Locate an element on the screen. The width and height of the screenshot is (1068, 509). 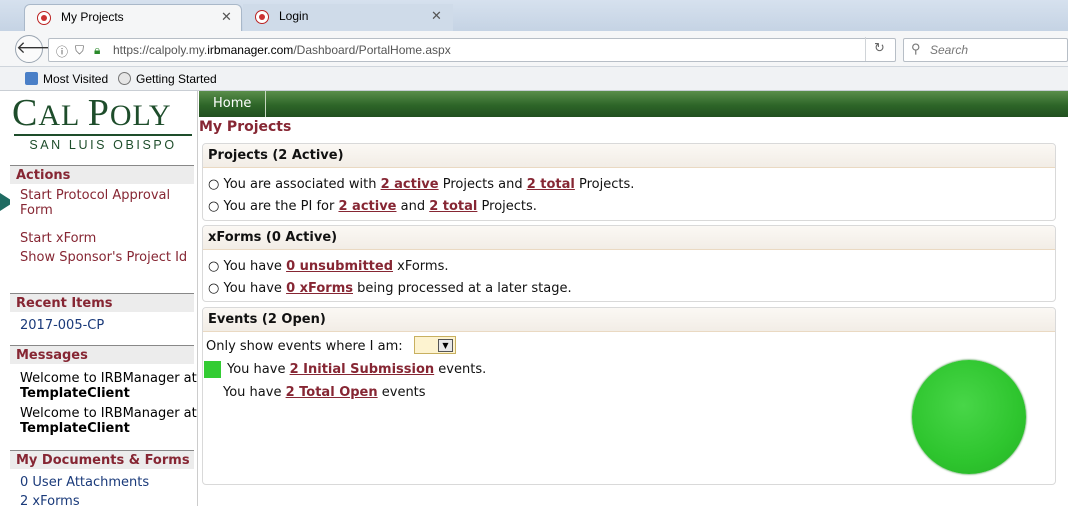
lock-icon: 🔒︎ is located at coordinates (97, 50).